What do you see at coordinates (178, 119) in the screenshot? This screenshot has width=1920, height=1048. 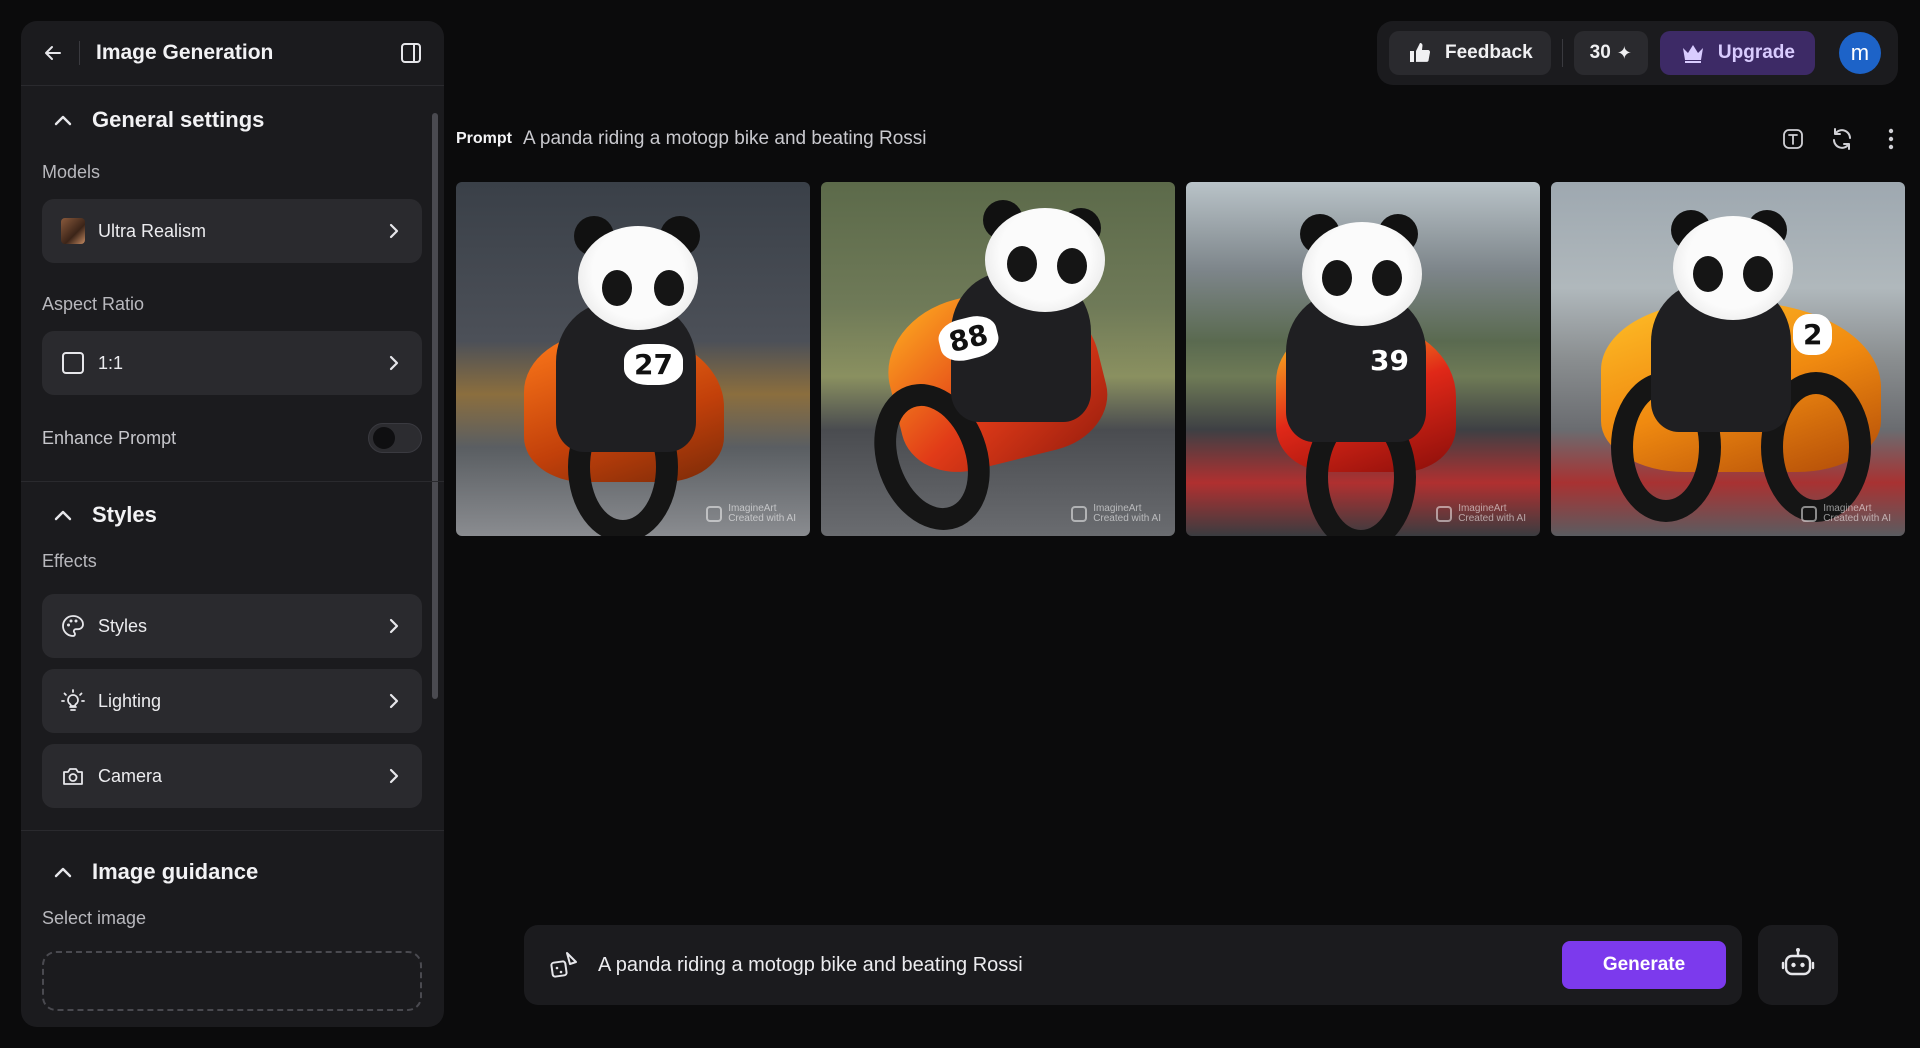 I see `section-title: General settings` at bounding box center [178, 119].